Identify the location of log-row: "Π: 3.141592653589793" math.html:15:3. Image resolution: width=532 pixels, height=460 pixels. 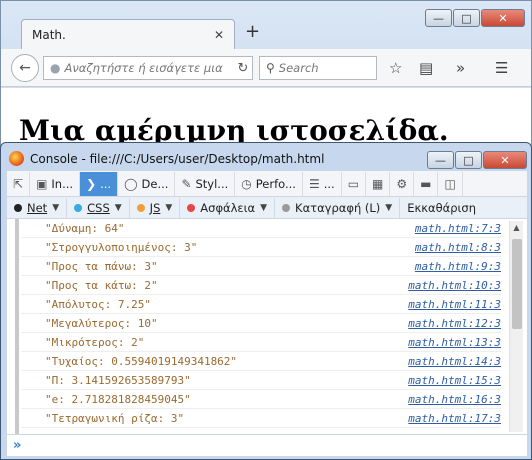
(261, 380).